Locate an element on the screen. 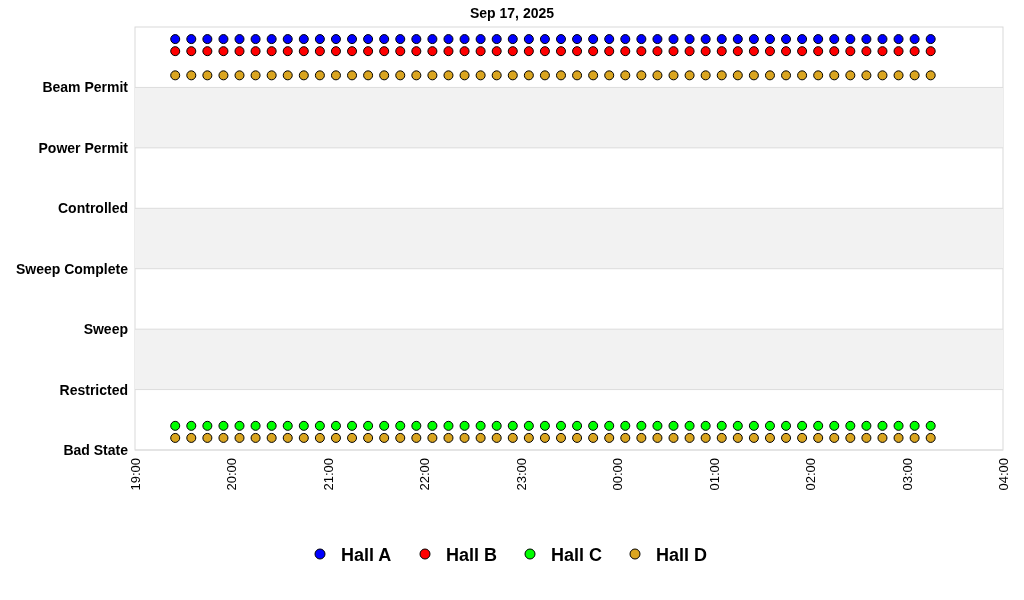  axis-label: 21:00 is located at coordinates (328, 474).